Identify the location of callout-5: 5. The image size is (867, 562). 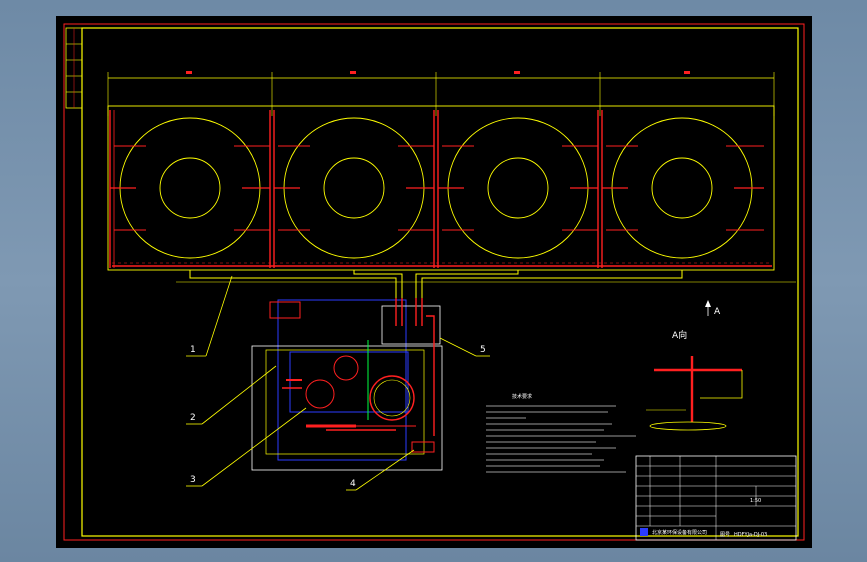
(483, 350).